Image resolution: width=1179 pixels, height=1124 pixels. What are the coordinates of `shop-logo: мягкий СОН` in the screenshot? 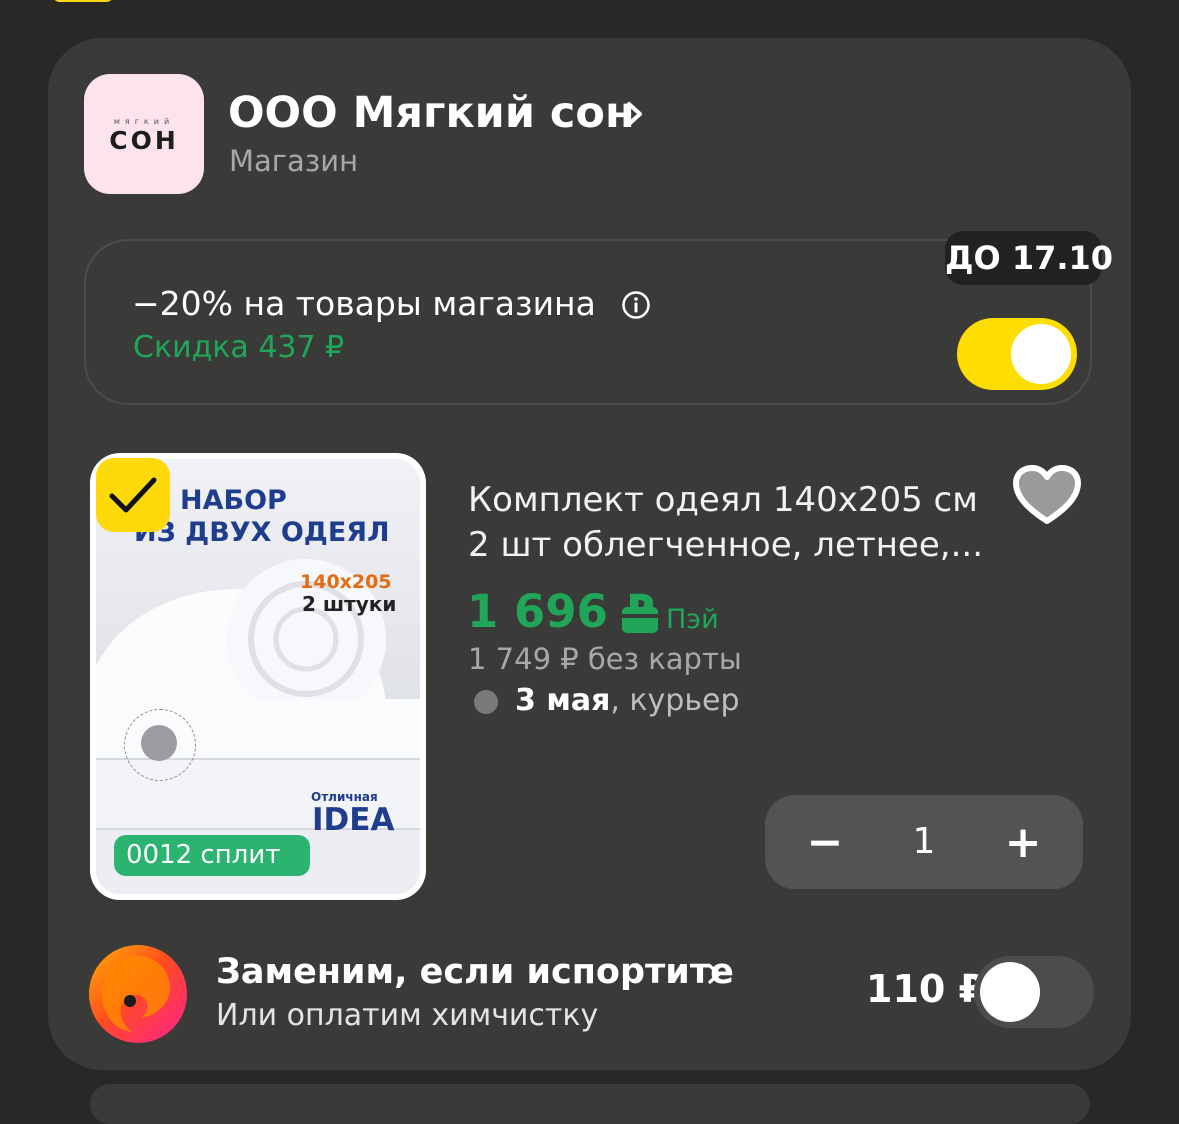 It's located at (144, 134).